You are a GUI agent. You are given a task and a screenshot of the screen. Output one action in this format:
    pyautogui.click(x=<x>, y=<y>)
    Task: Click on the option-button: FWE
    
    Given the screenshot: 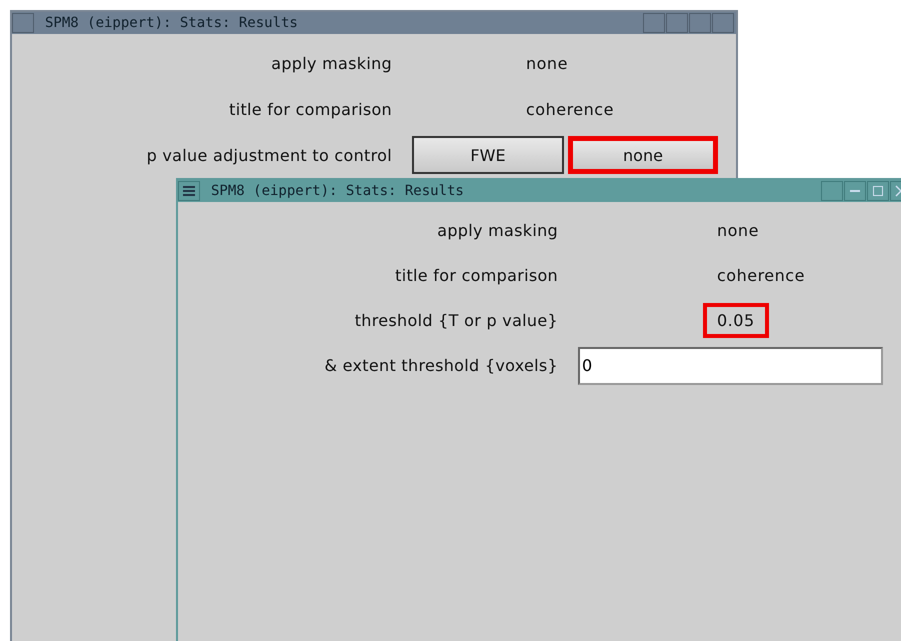 What is the action you would take?
    pyautogui.click(x=488, y=155)
    